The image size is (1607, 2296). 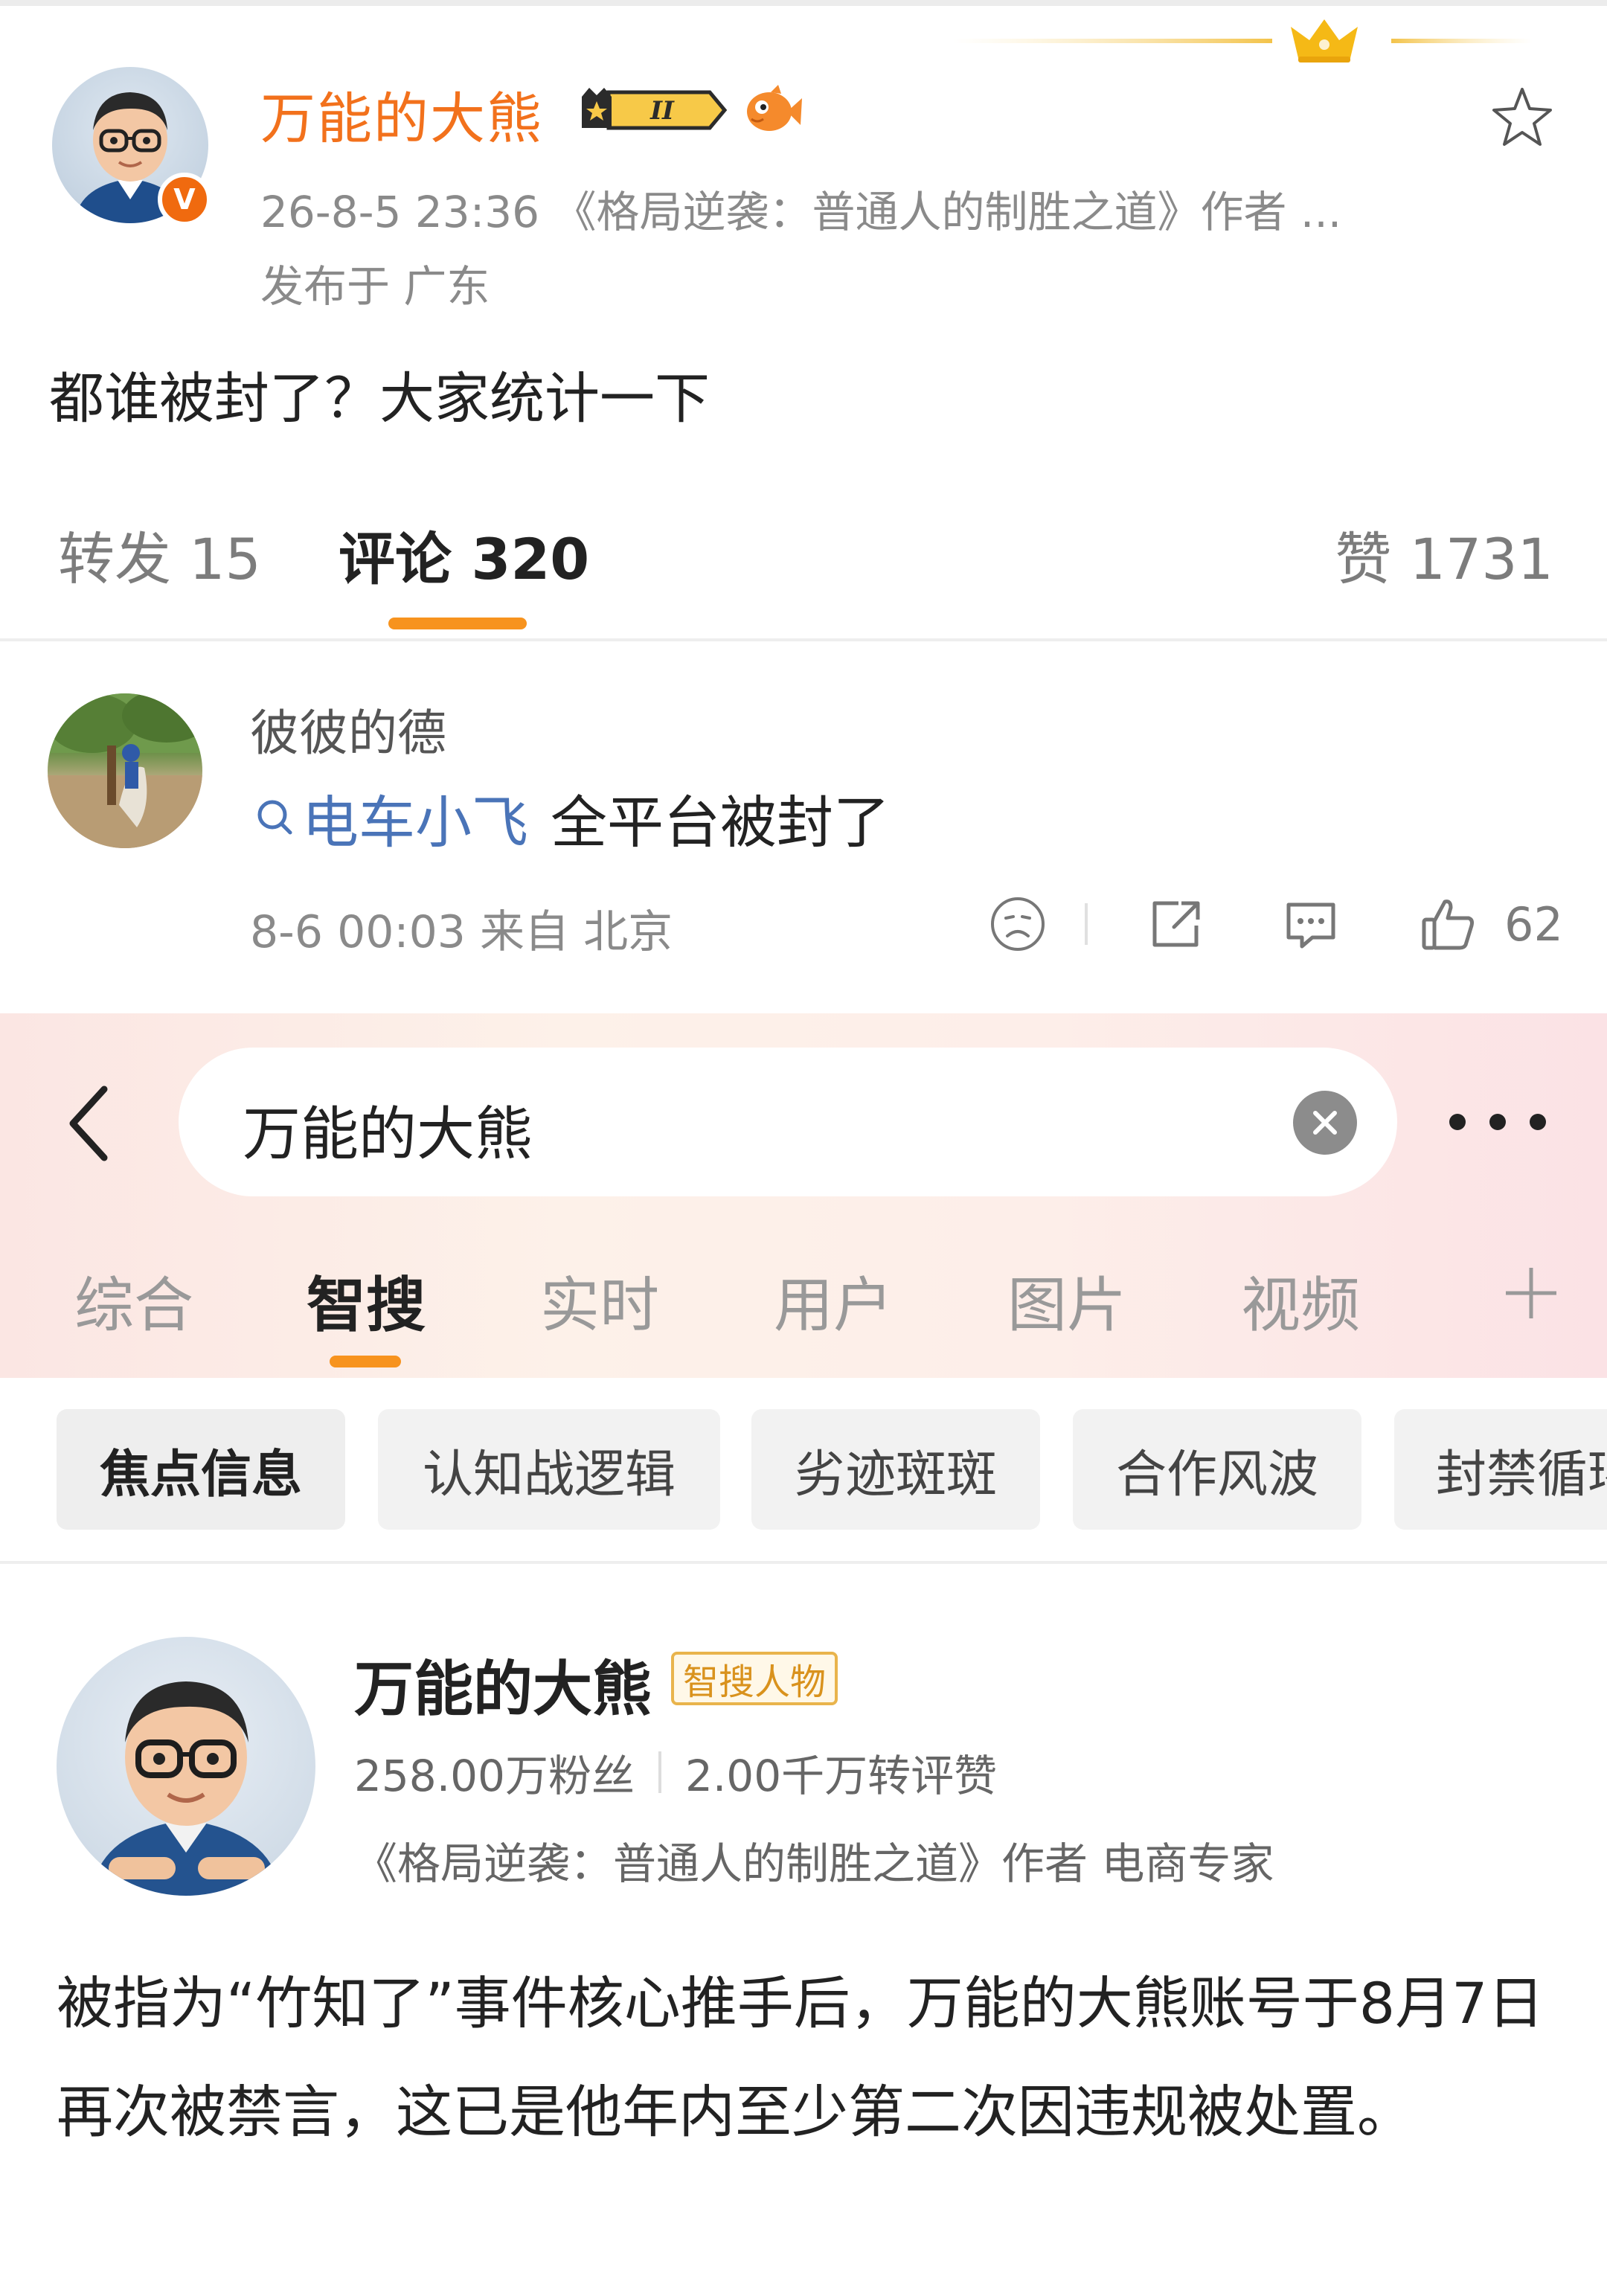 What do you see at coordinates (186, 1766) in the screenshot?
I see `profile-avatar` at bounding box center [186, 1766].